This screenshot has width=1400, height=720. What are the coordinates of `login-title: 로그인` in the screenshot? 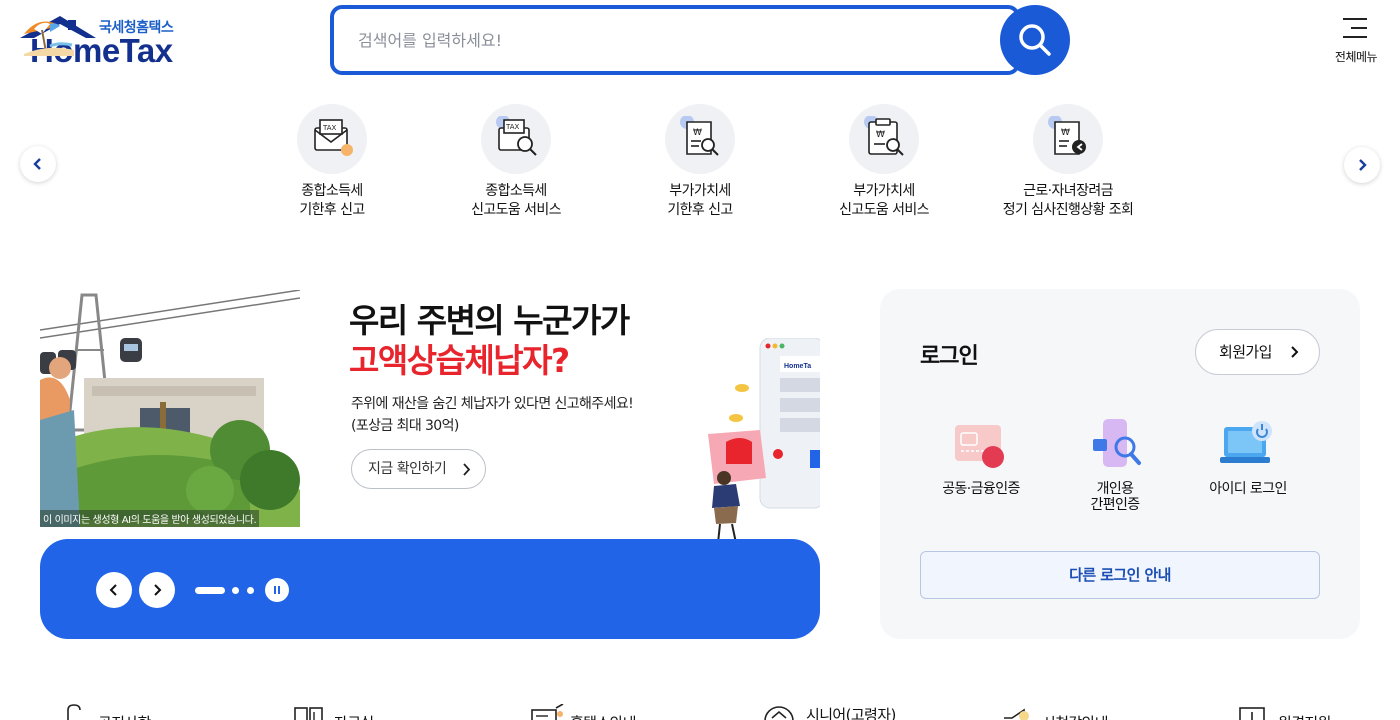 It's located at (949, 356).